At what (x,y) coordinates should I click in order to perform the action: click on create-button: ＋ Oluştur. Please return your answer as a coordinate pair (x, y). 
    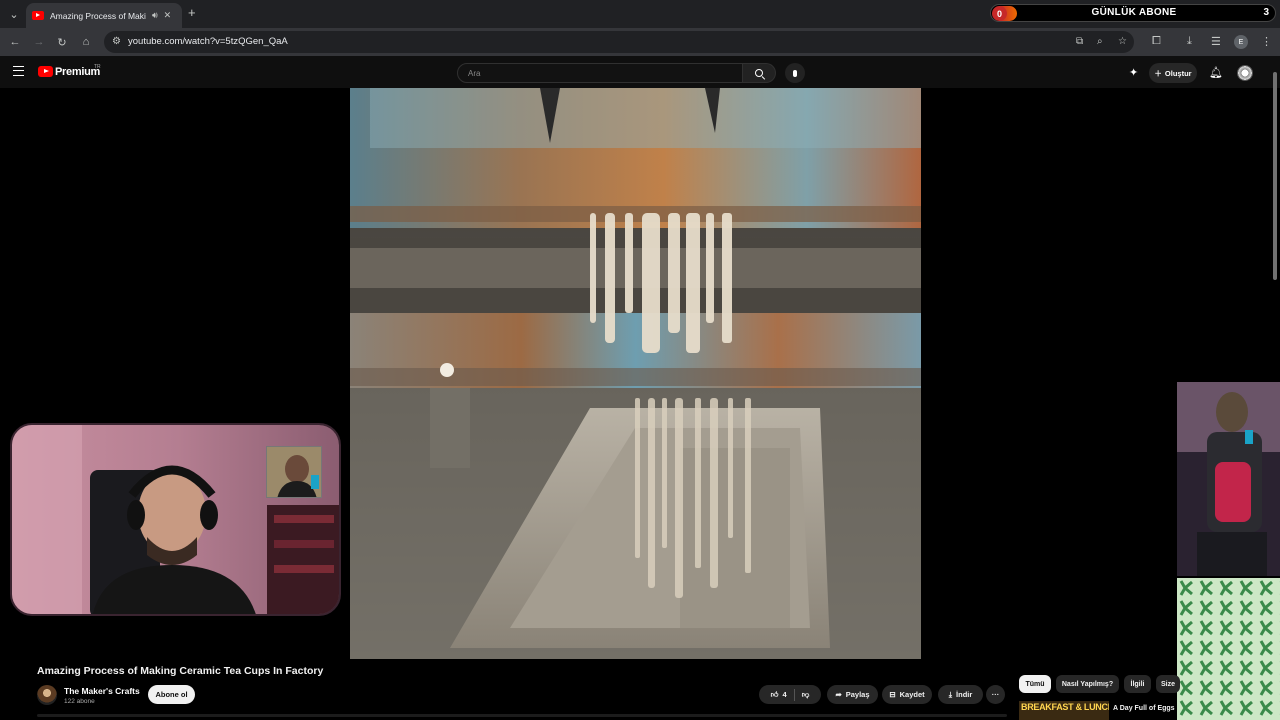
    Looking at the image, I should click on (1173, 73).